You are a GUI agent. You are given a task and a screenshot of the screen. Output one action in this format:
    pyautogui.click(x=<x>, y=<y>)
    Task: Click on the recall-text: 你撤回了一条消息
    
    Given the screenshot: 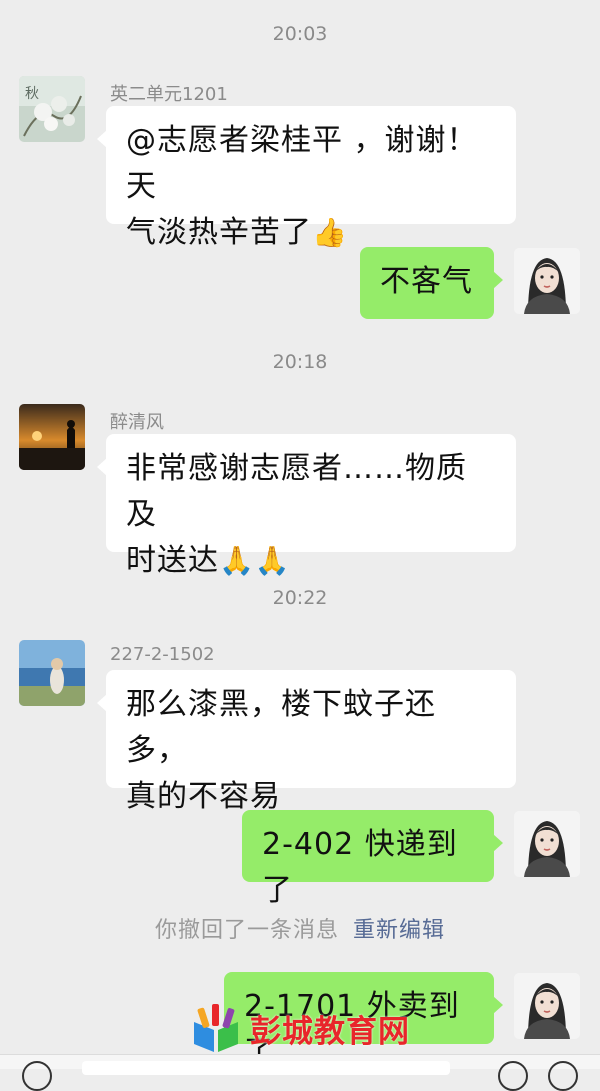 What is the action you would take?
    pyautogui.click(x=246, y=930)
    